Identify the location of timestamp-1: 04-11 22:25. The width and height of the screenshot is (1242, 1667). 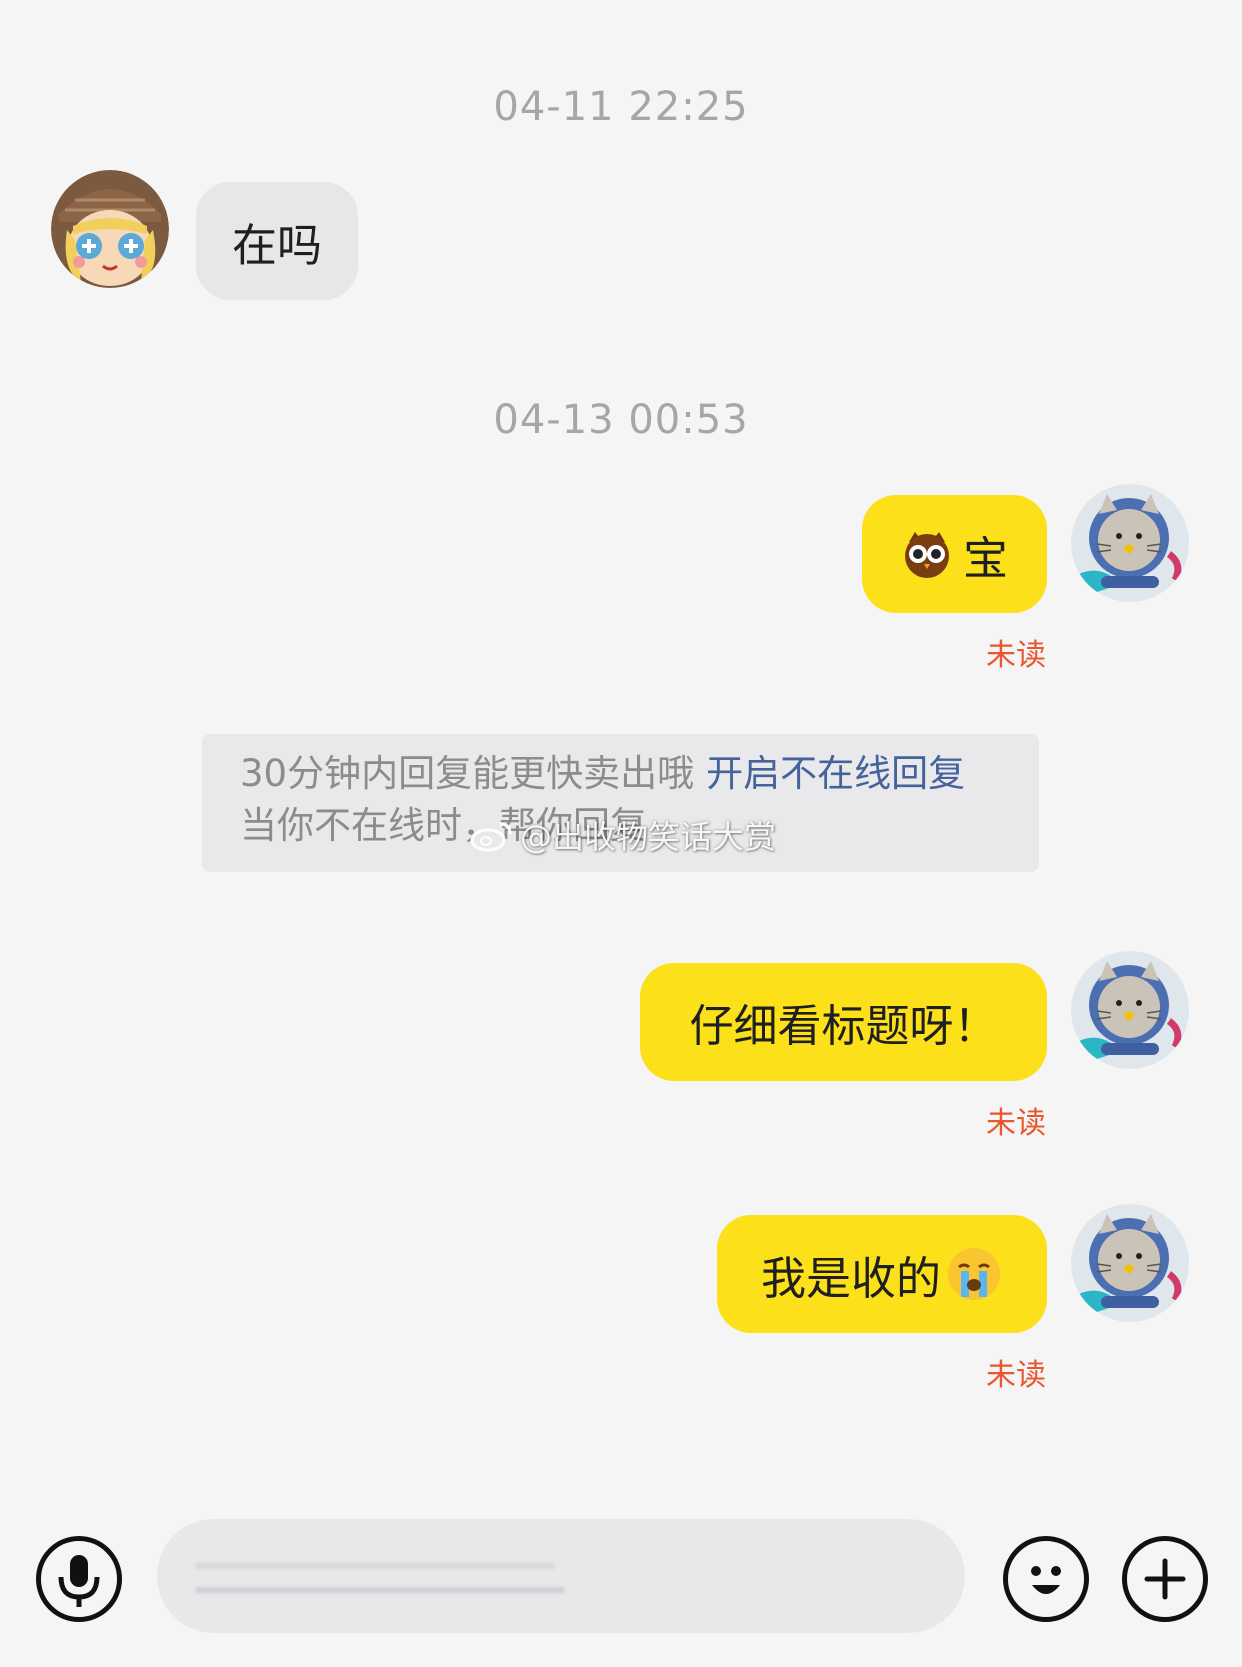
(621, 107).